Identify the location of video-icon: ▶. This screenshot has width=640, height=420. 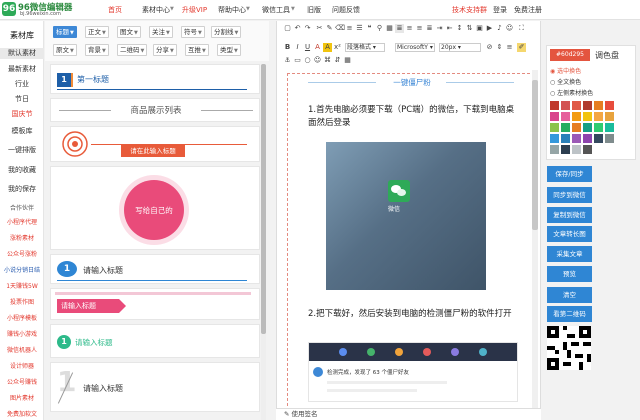
(489, 28).